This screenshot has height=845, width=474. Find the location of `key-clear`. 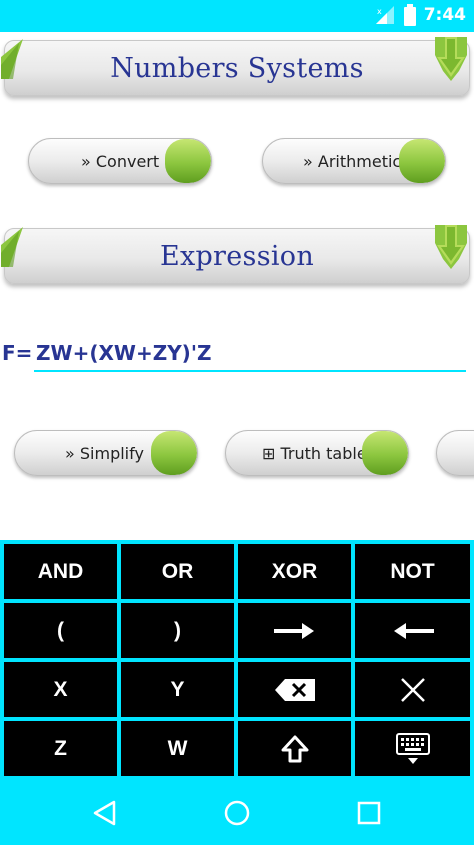

key-clear is located at coordinates (412, 689).